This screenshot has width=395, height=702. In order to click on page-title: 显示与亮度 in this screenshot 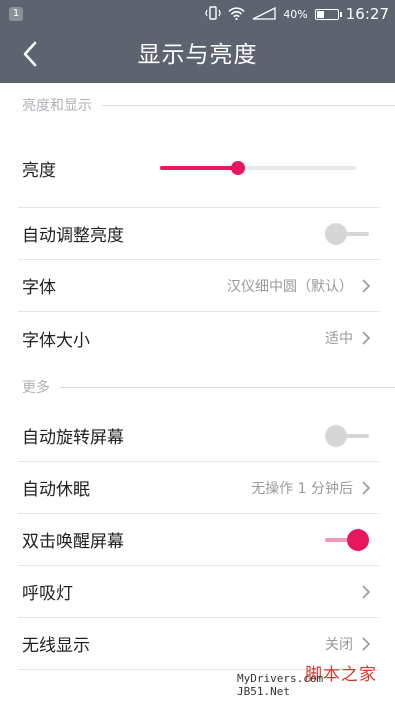, I will do `click(197, 55)`.